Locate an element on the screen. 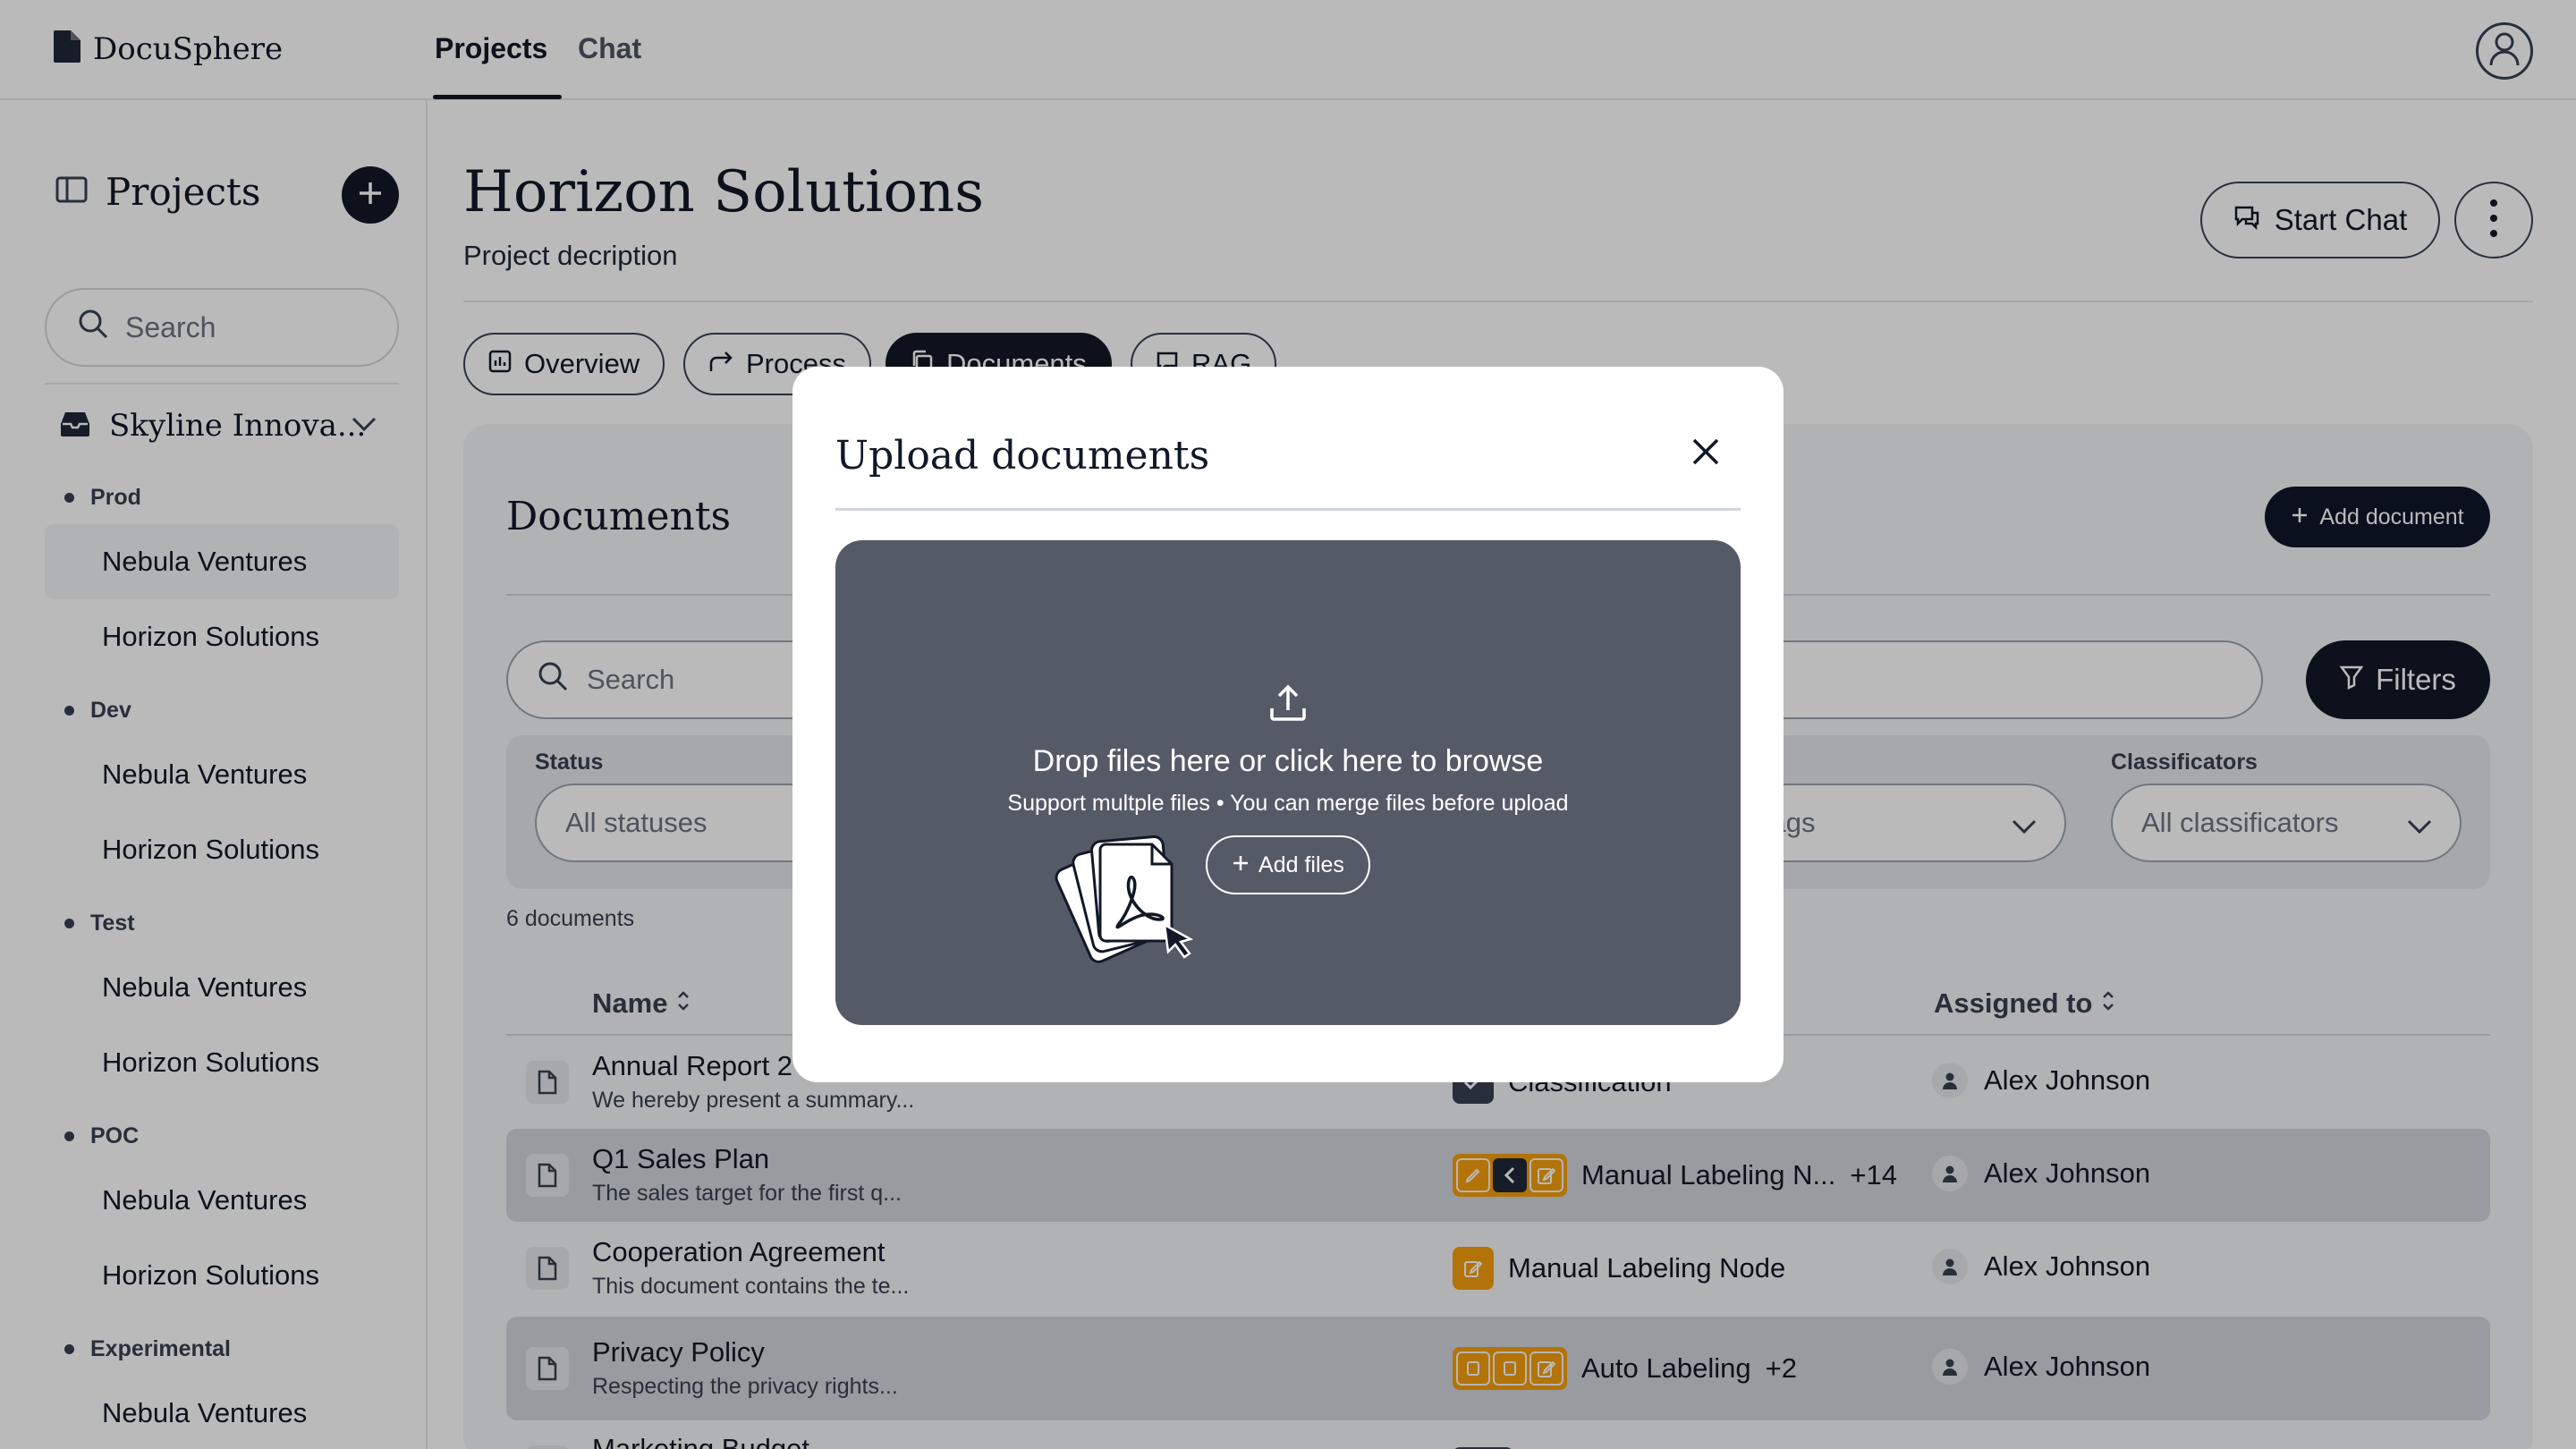 This screenshot has height=1449, width=2576. modal-title: Upload documents is located at coordinates (1022, 456).